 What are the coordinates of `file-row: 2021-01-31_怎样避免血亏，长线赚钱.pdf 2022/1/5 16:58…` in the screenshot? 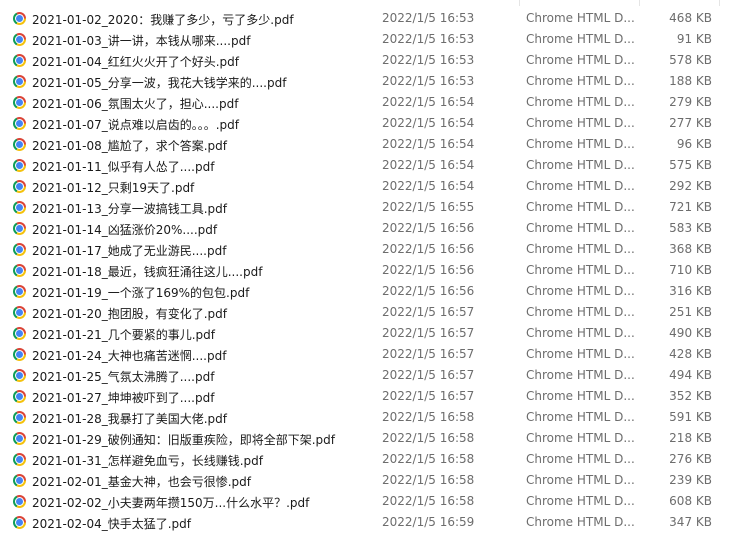 It's located at (372, 459).